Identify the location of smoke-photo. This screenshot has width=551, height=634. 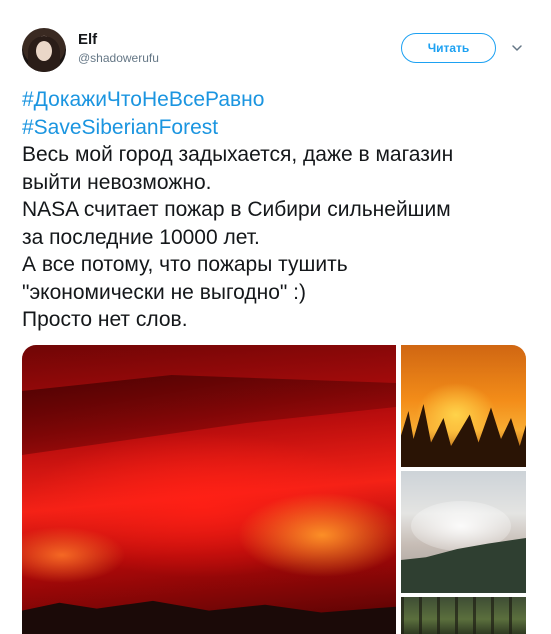
(463, 532).